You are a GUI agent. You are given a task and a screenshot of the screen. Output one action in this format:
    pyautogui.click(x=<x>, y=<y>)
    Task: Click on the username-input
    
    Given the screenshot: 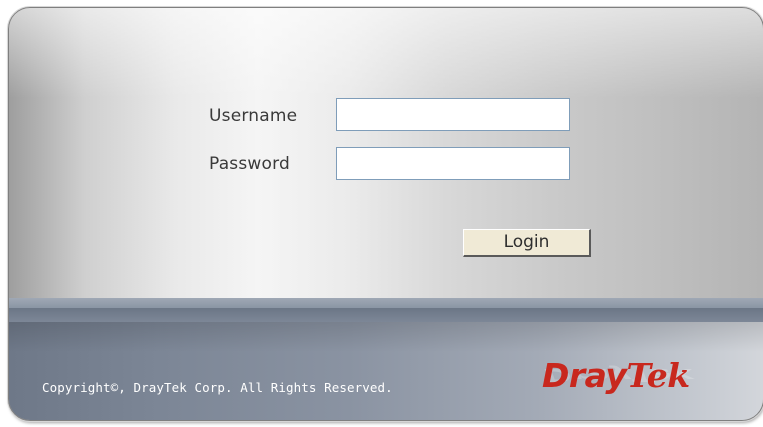 What is the action you would take?
    pyautogui.click(x=453, y=114)
    